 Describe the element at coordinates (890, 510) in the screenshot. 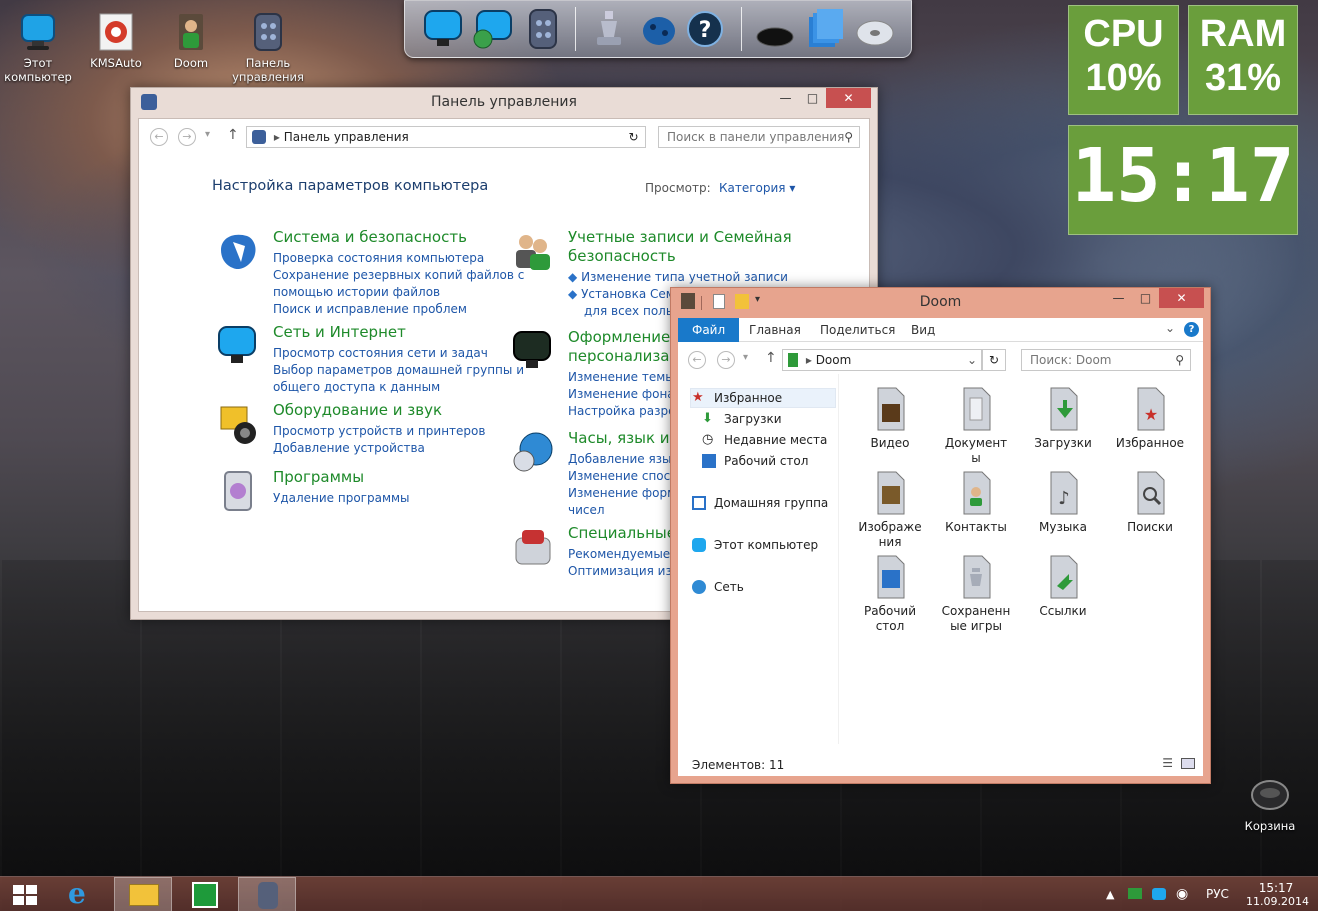

I see `folder-item: Изображе ния` at that location.